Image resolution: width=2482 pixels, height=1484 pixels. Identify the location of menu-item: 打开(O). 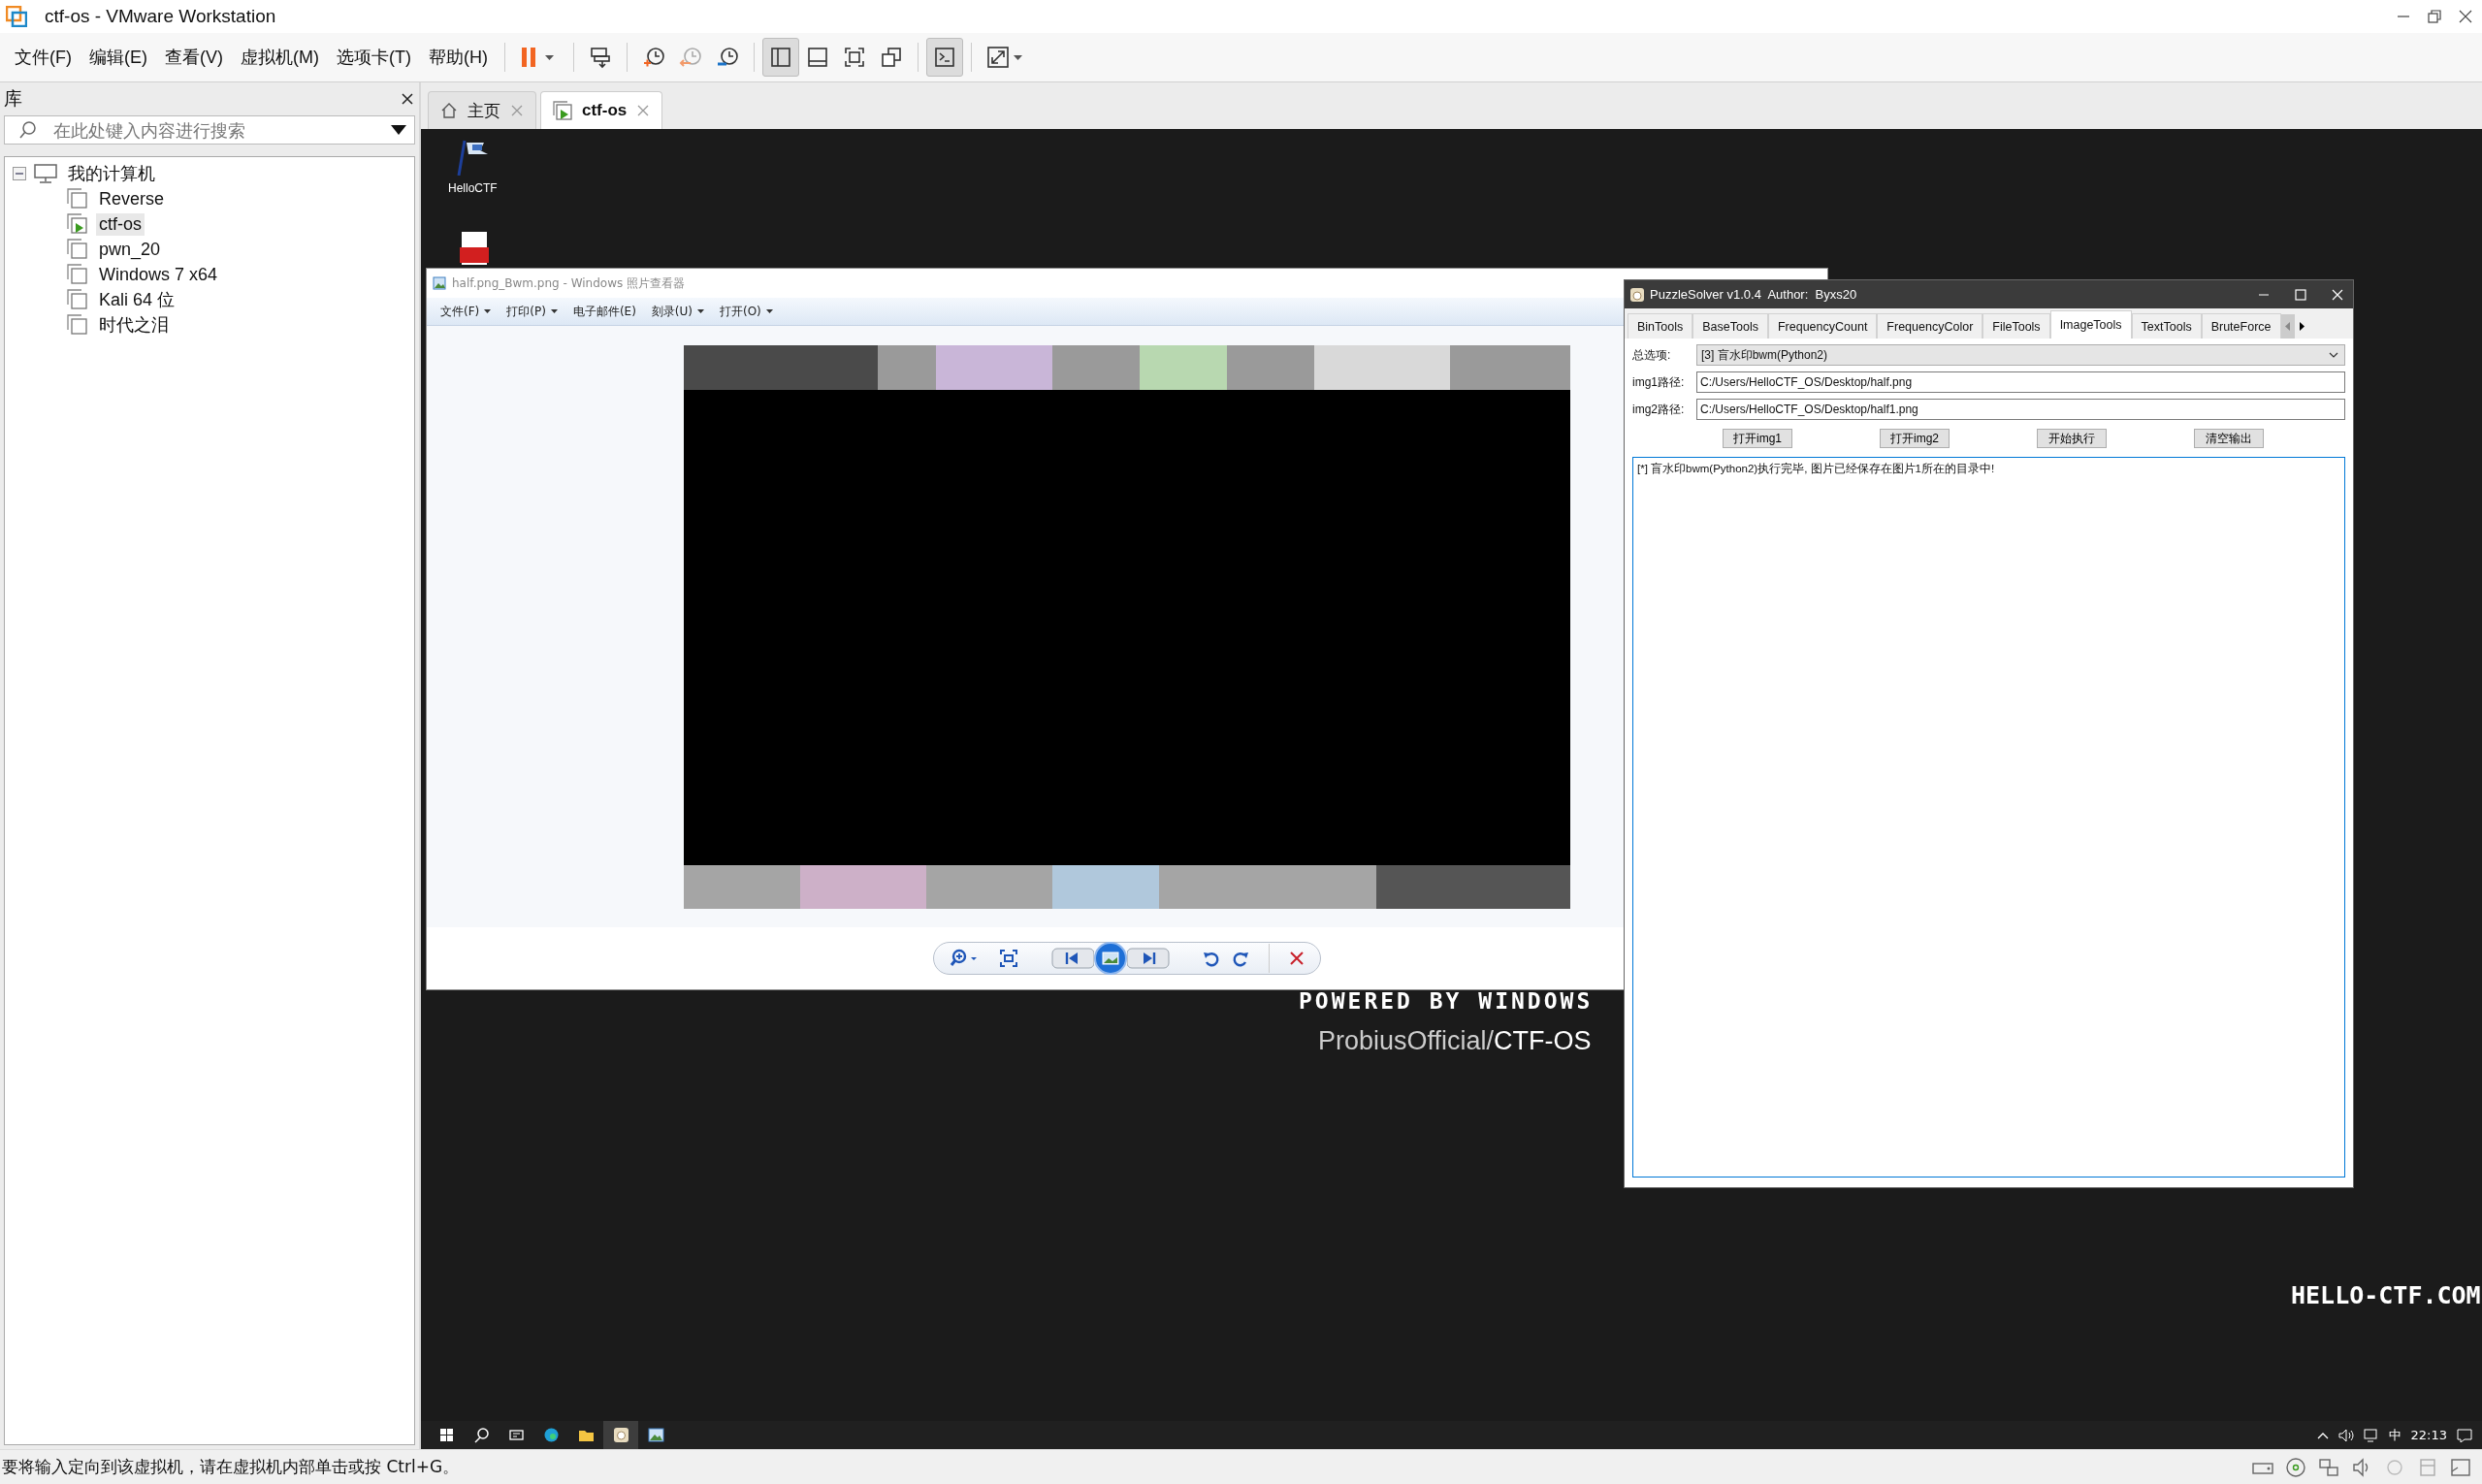
(746, 311).